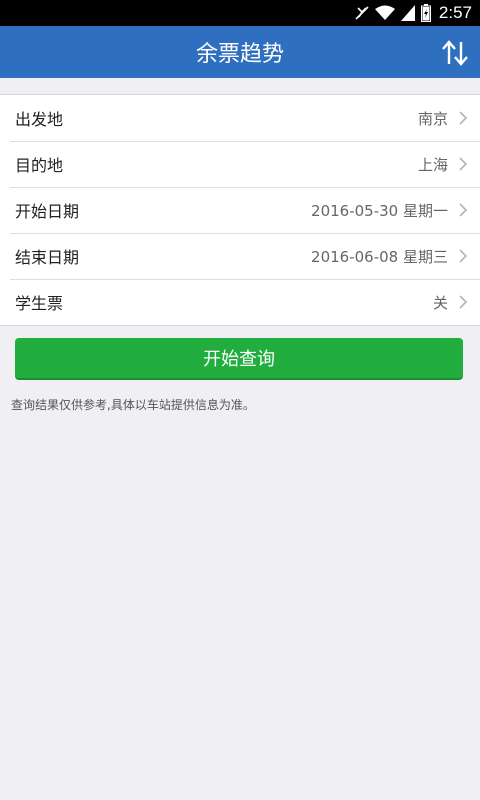 The image size is (480, 800). What do you see at coordinates (39, 303) in the screenshot?
I see `student-ticket-label: 学生票` at bounding box center [39, 303].